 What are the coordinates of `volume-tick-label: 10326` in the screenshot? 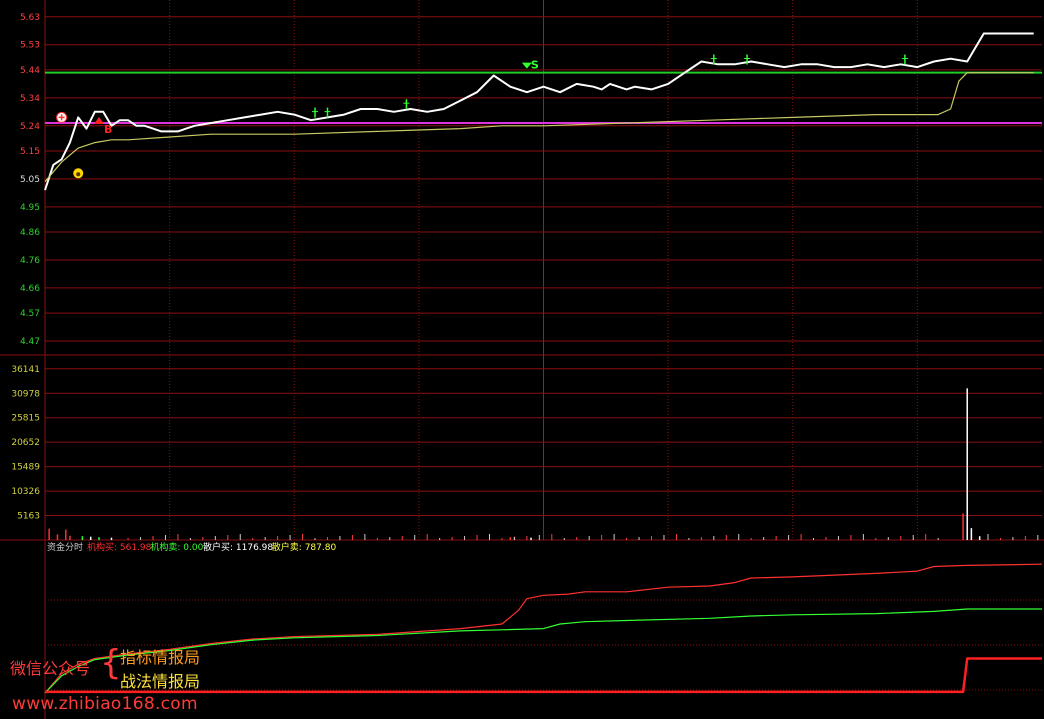 It's located at (25, 492).